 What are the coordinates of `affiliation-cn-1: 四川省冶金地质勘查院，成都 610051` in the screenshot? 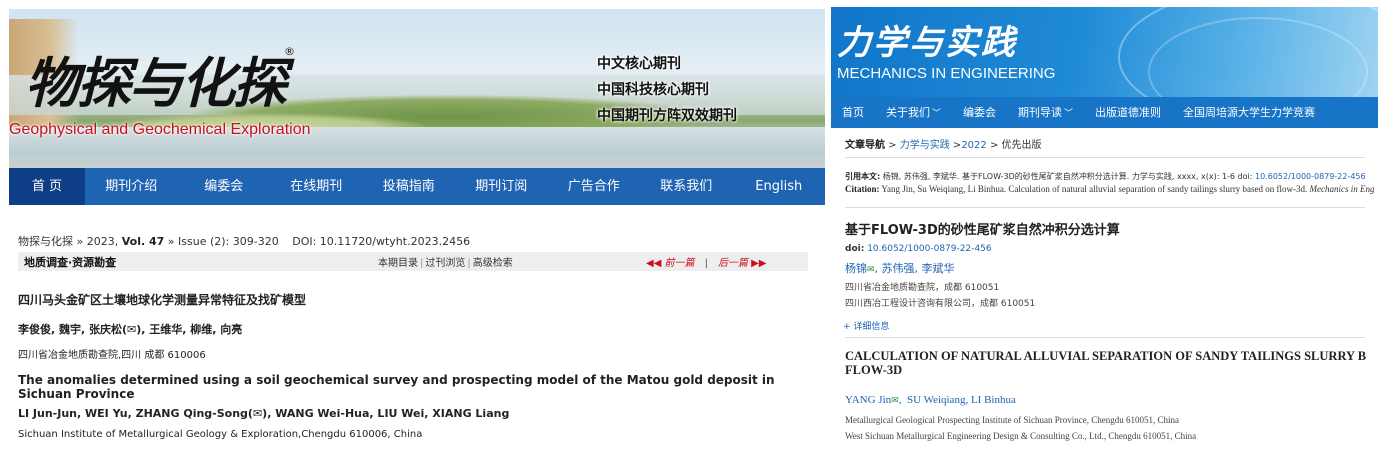 It's located at (922, 288).